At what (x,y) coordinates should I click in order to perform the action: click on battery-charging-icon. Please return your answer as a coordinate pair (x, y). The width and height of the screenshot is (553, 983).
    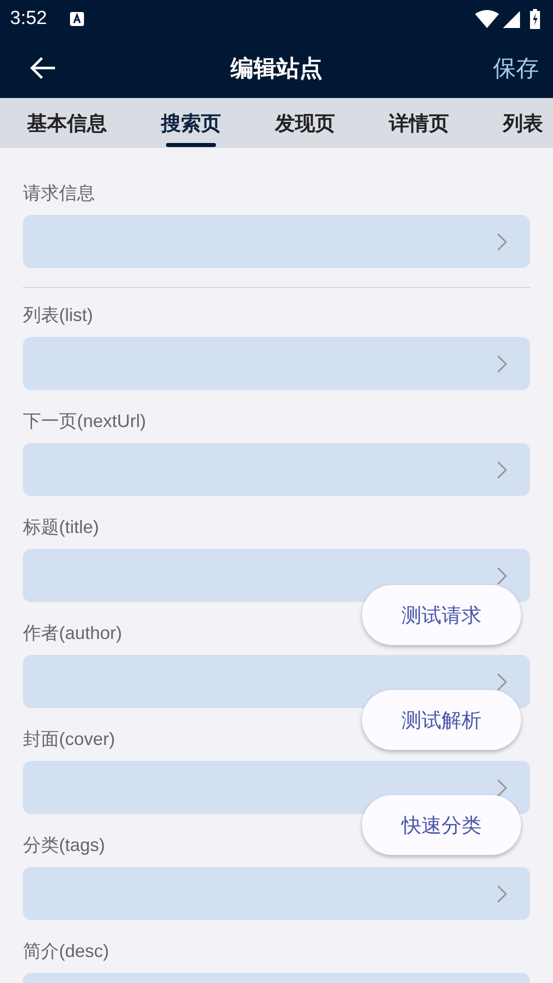
    Looking at the image, I should click on (535, 19).